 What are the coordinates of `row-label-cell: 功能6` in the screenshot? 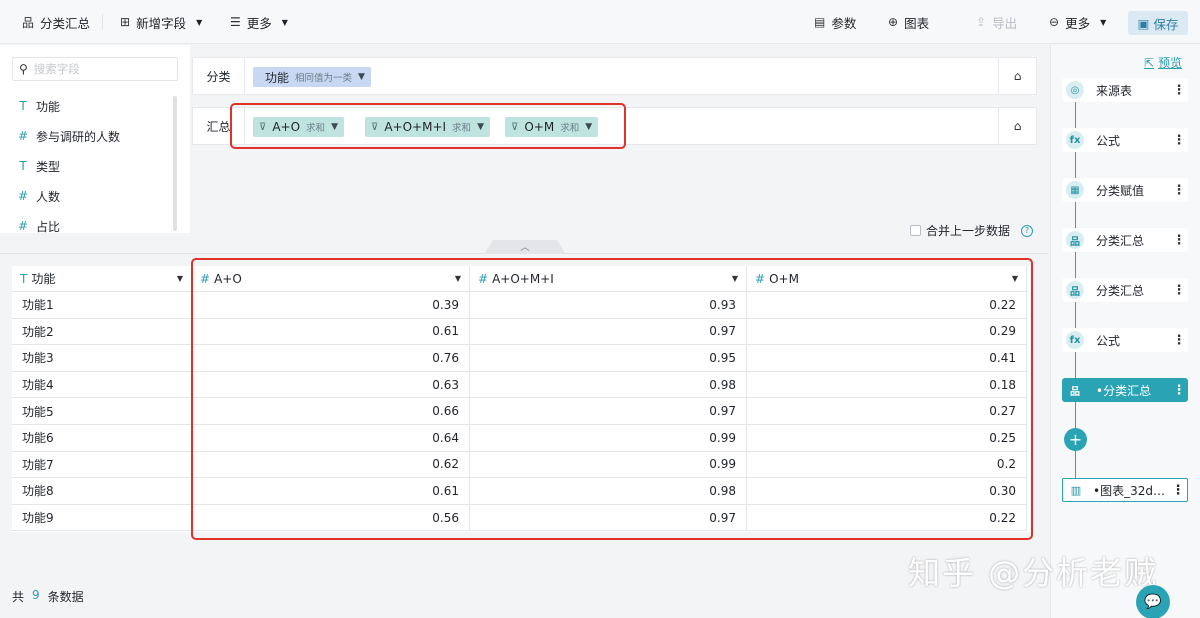 It's located at (102, 438).